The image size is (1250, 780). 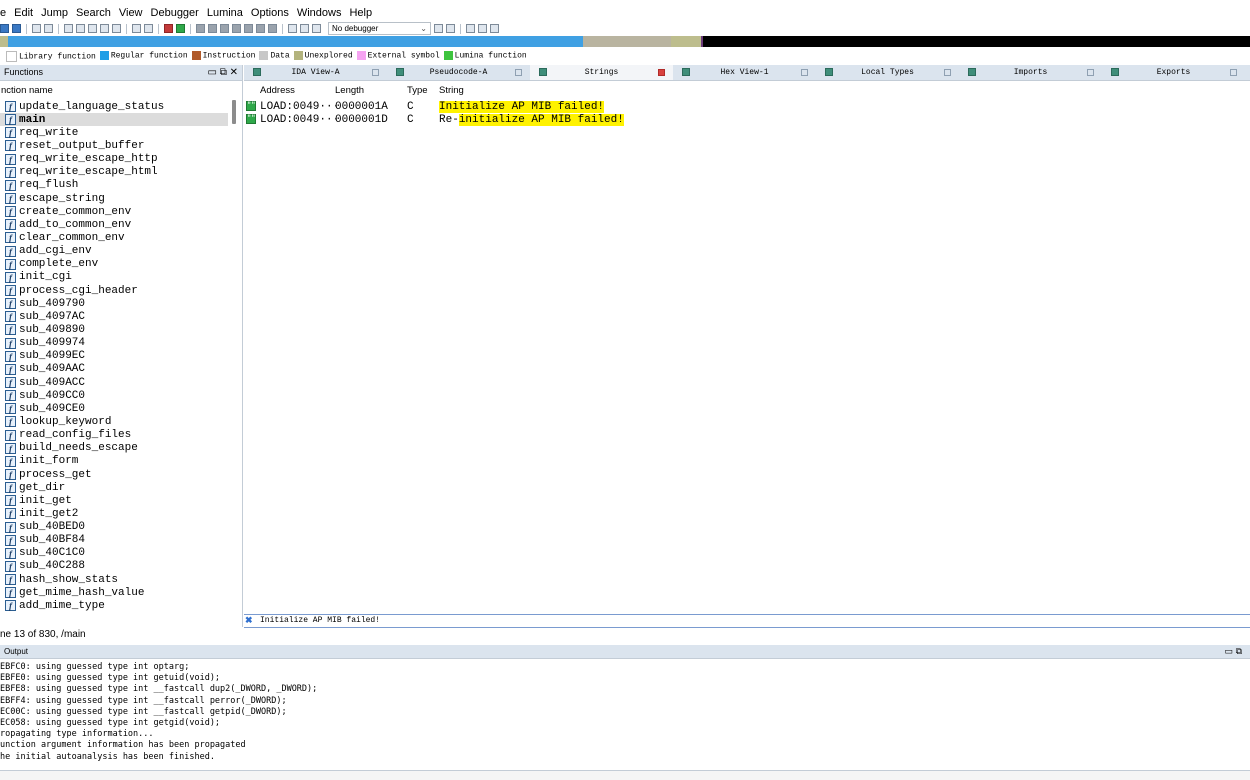 What do you see at coordinates (114, 592) in the screenshot?
I see `function-row: f get_mime_hash_value` at bounding box center [114, 592].